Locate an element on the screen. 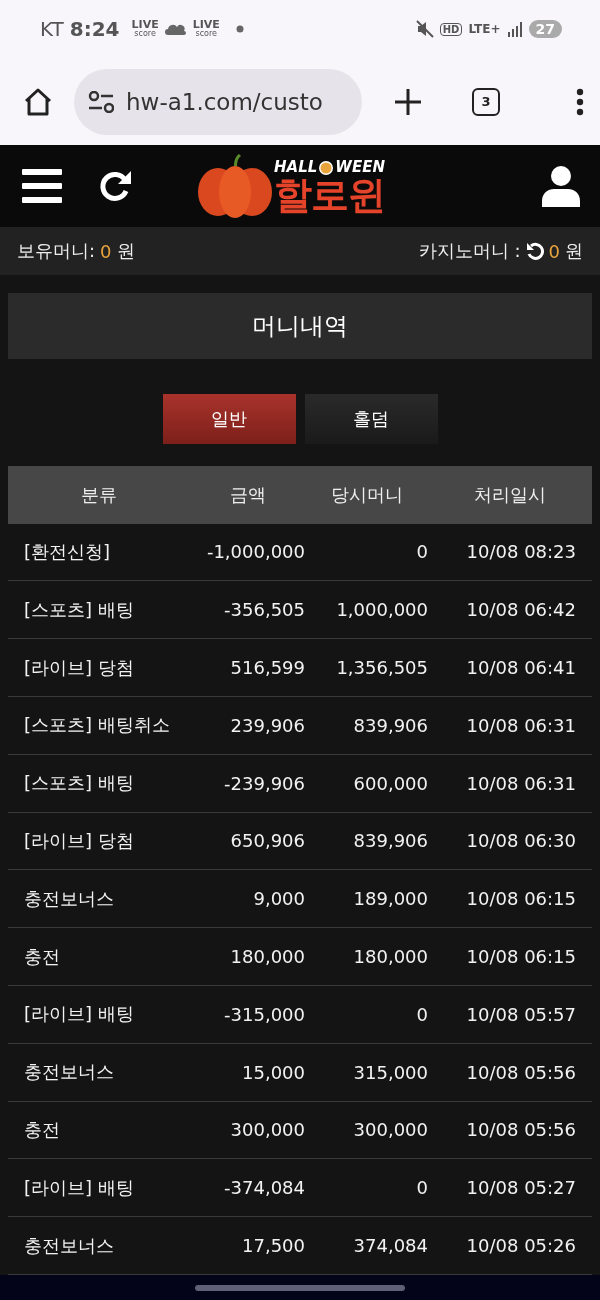 The width and height of the screenshot is (600, 1300). logo-title: 할로윈 is located at coordinates (329, 195).